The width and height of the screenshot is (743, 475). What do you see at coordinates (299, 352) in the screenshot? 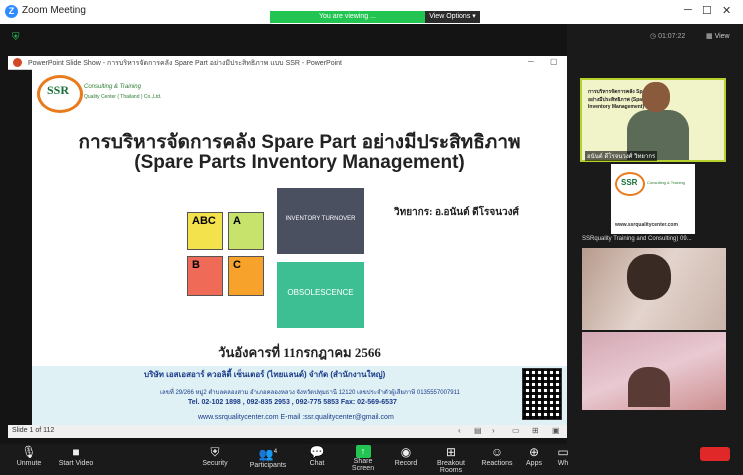
I see `slide-date: วันอังคารที่ 11กรกฎาคม 2566` at bounding box center [299, 352].